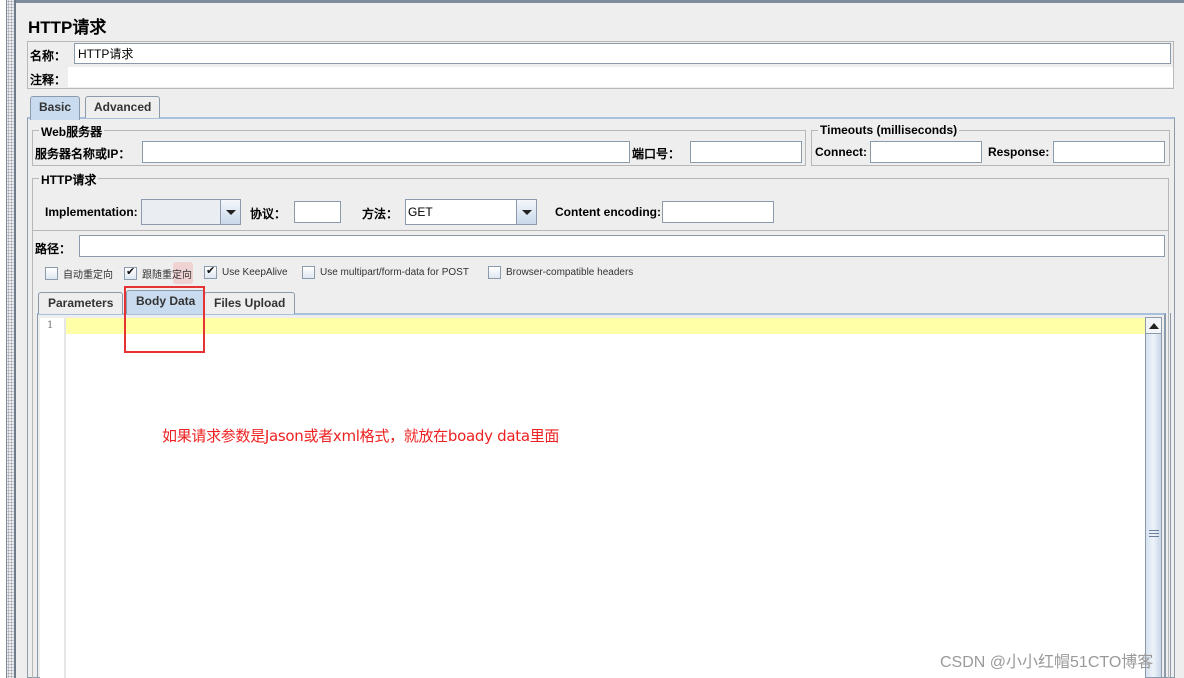 This screenshot has width=1184, height=678. Describe the element at coordinates (622, 246) in the screenshot. I see `path-input` at that location.